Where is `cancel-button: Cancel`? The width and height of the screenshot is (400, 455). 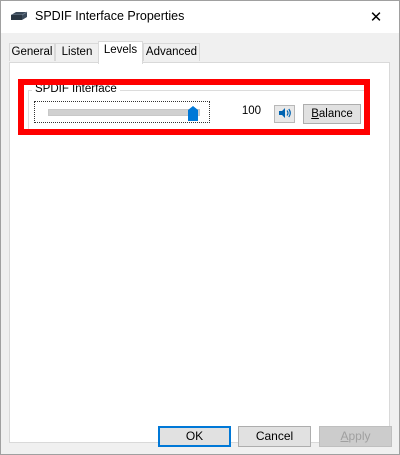 cancel-button: Cancel is located at coordinates (274, 436).